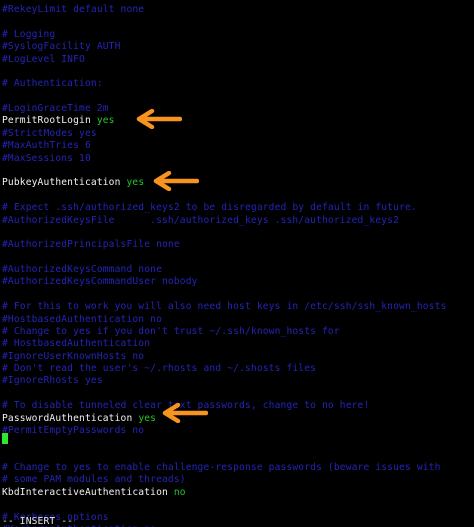 The image size is (474, 527). What do you see at coordinates (82, 269) in the screenshot?
I see `config-comment-line: #AuthorizedKeysCommand none` at bounding box center [82, 269].